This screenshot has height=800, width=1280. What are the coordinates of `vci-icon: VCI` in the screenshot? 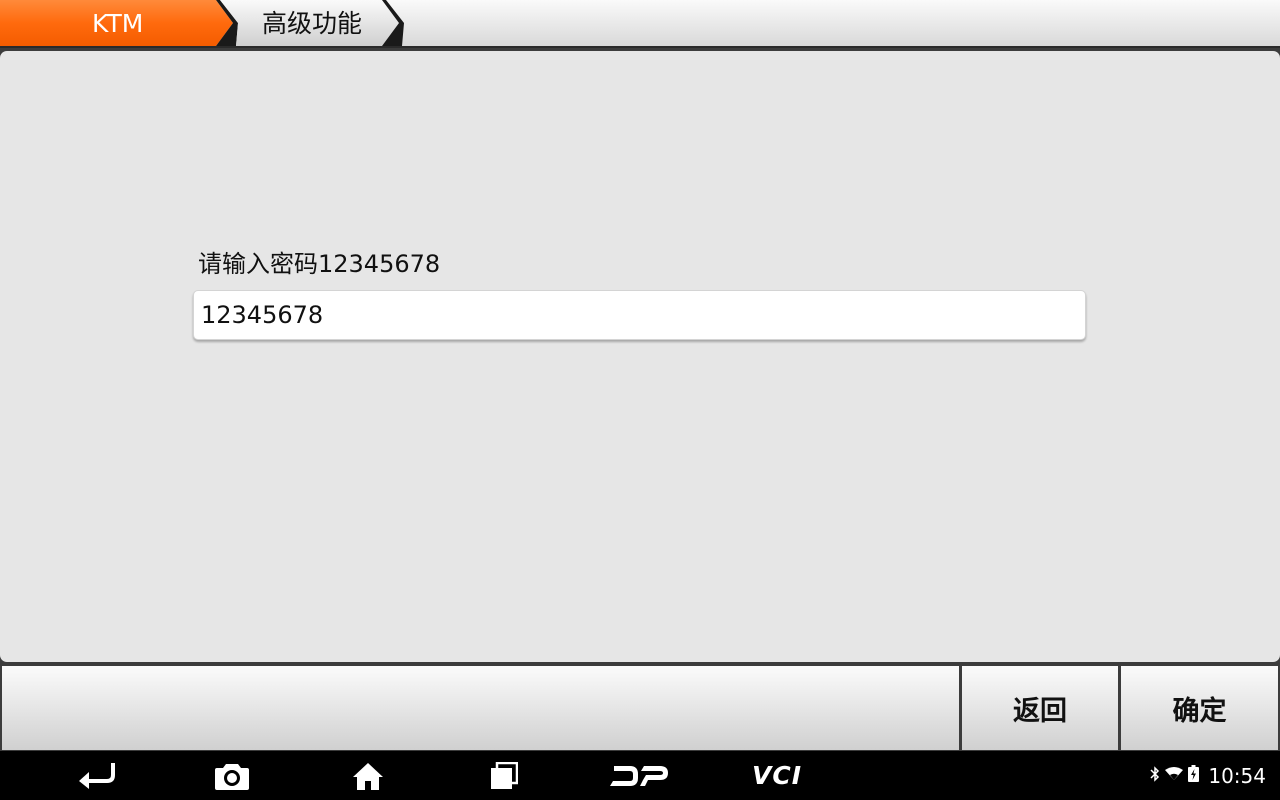 It's located at (777, 775).